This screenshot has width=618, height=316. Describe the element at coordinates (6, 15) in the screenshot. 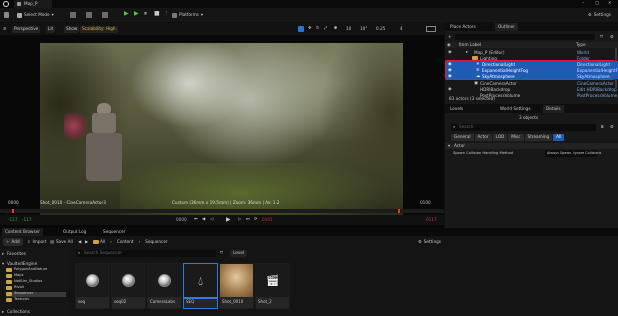

I see `save-icon` at that location.